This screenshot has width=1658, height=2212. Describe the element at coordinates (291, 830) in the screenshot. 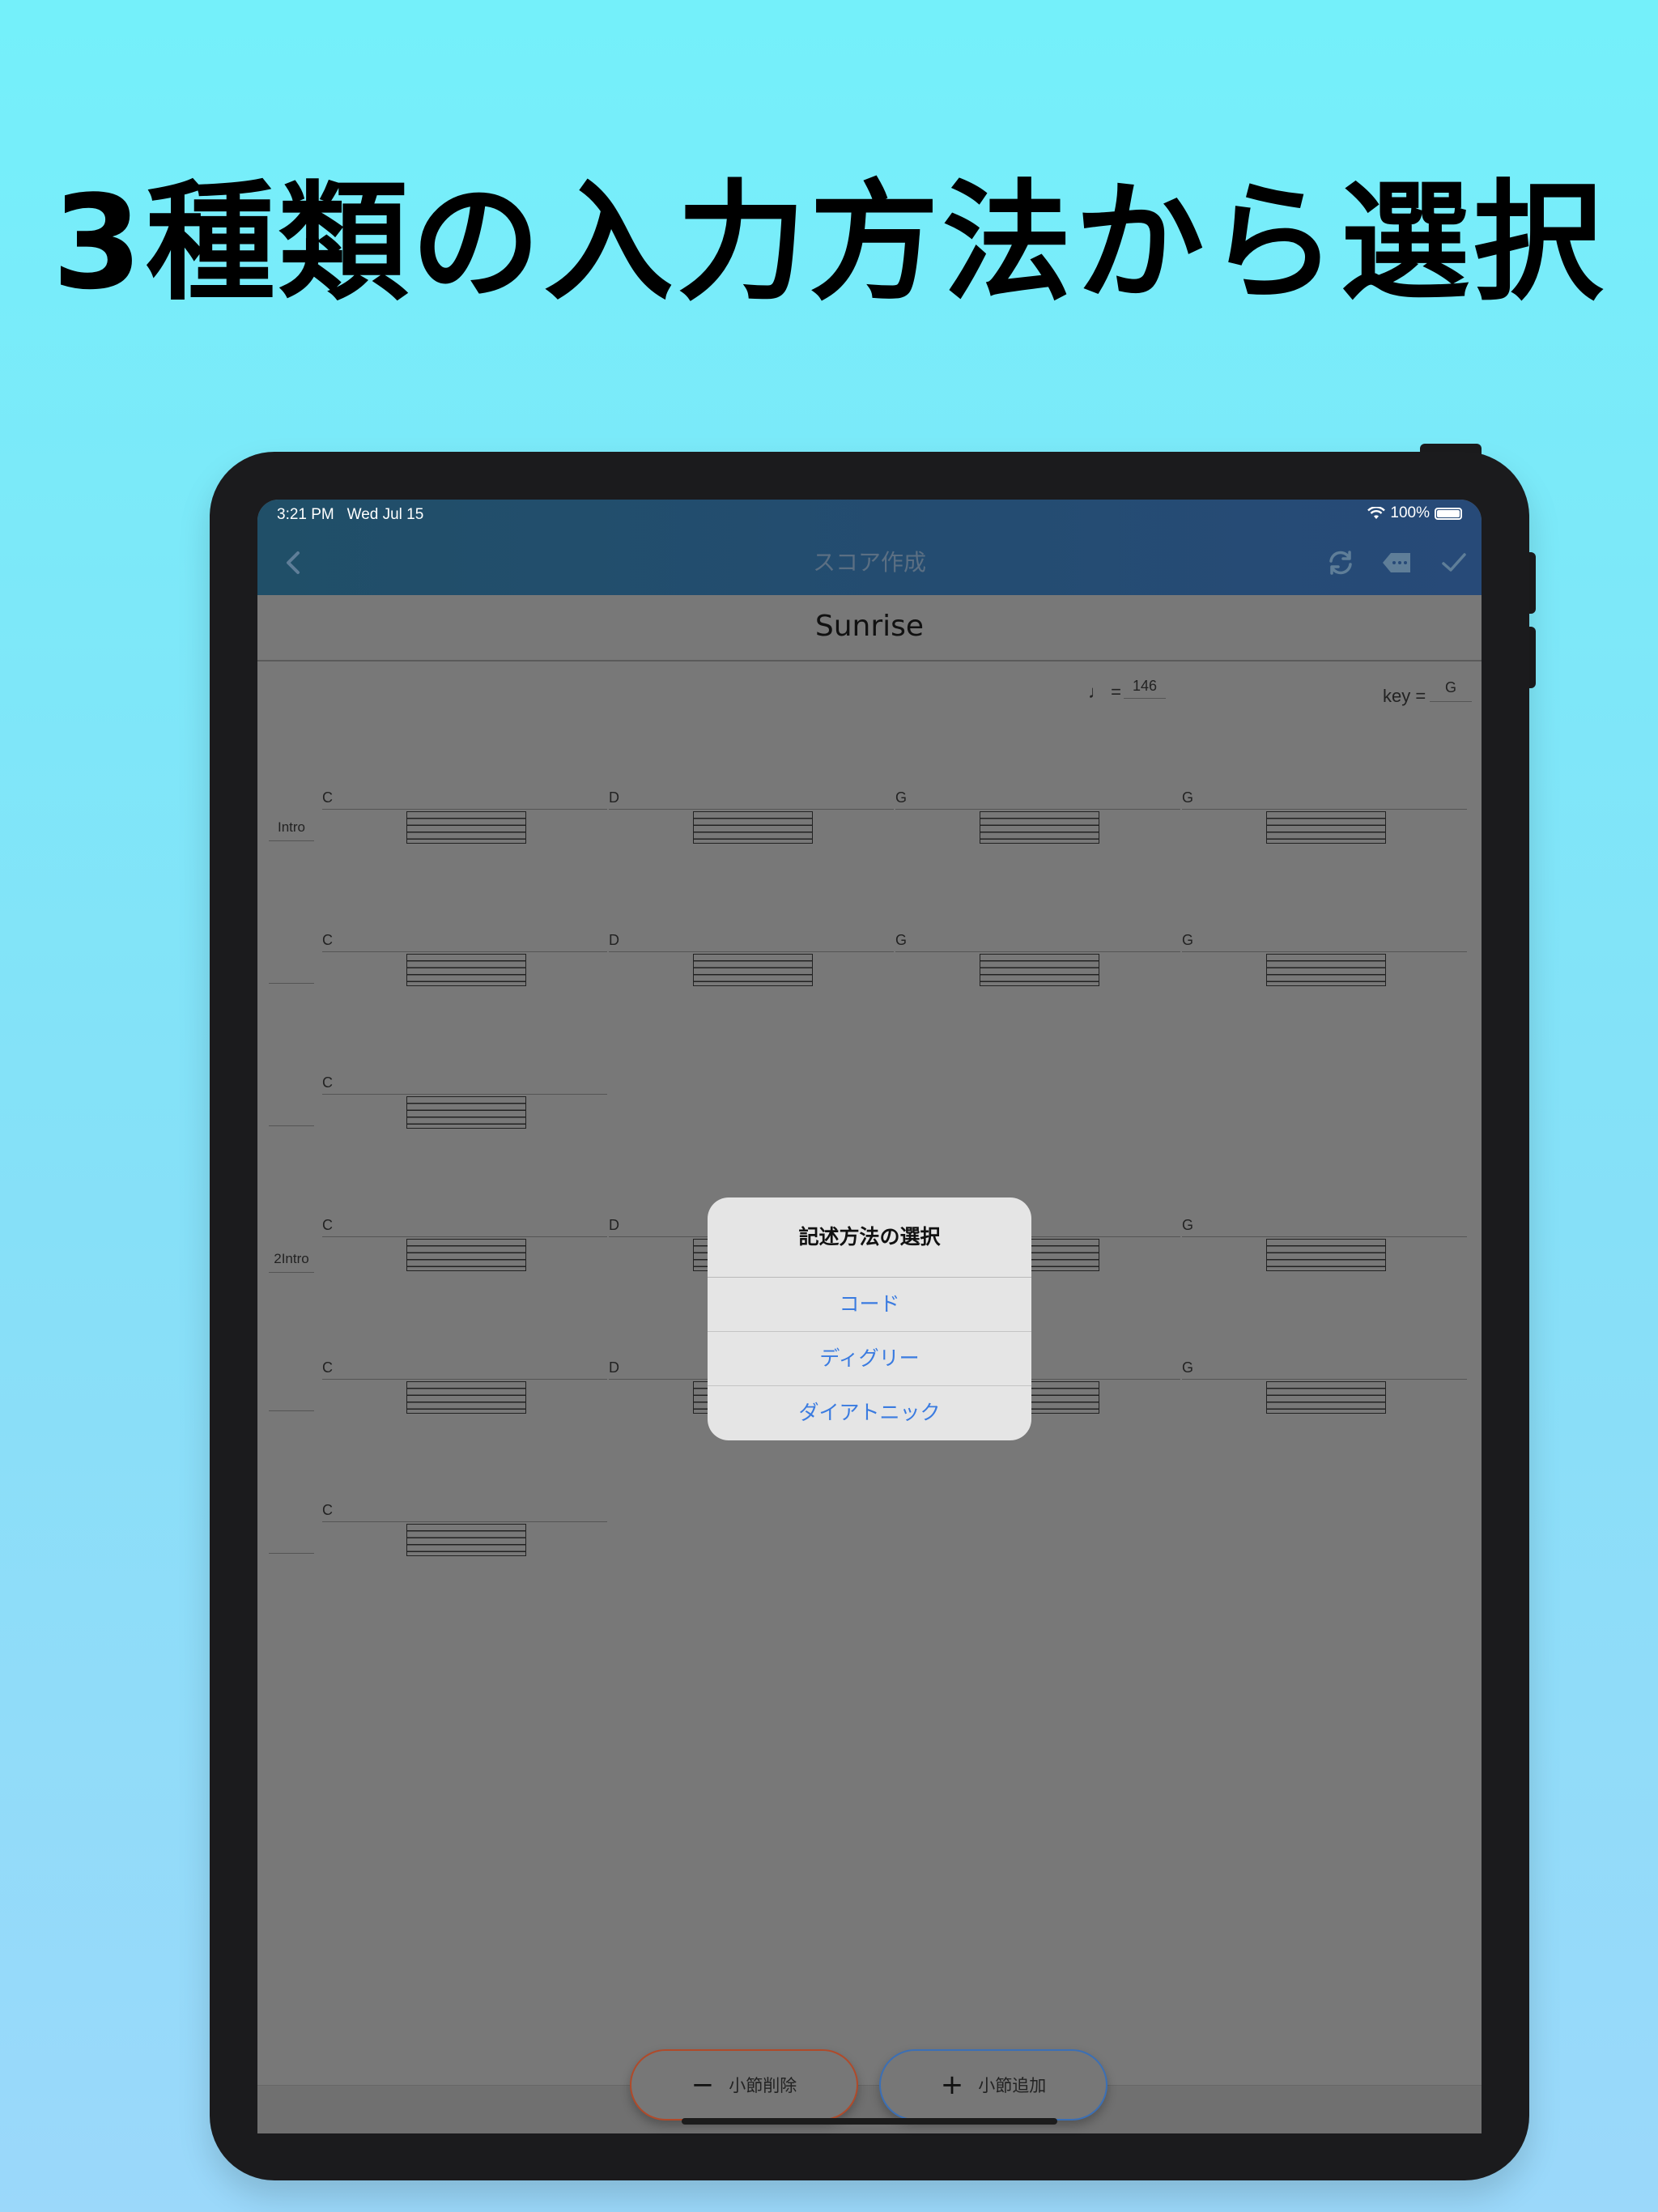

I see `section-label: Intro` at that location.